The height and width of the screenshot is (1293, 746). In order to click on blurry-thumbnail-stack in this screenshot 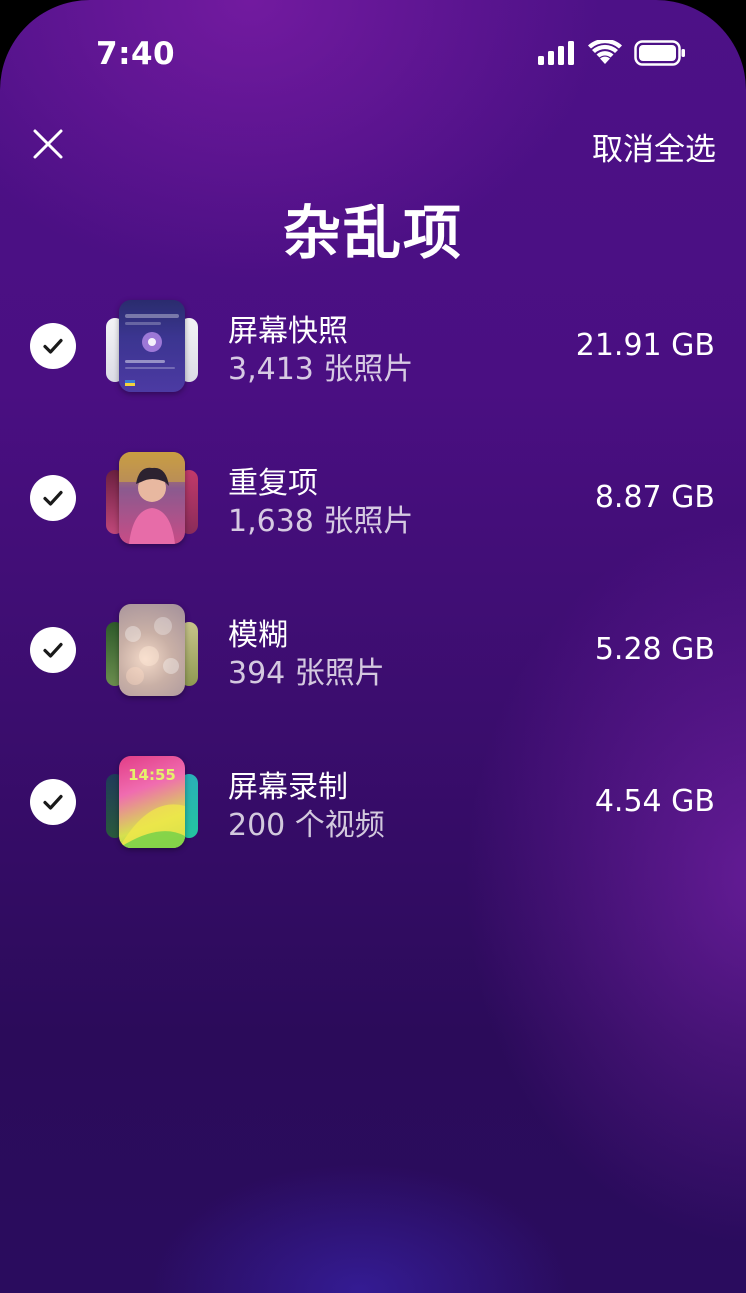, I will do `click(152, 650)`.